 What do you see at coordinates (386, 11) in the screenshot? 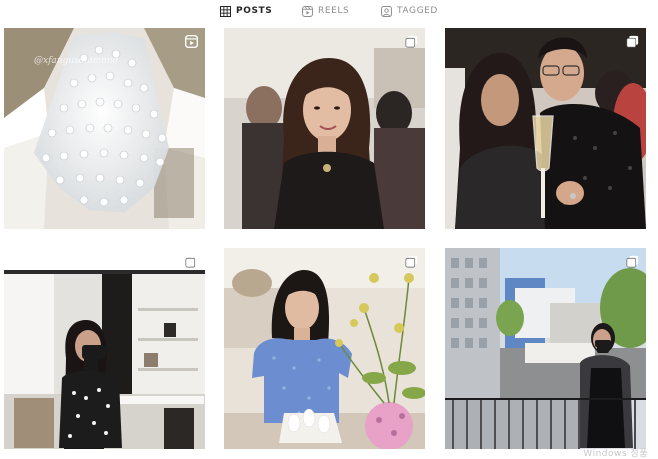
I see `tagged-icon` at bounding box center [386, 11].